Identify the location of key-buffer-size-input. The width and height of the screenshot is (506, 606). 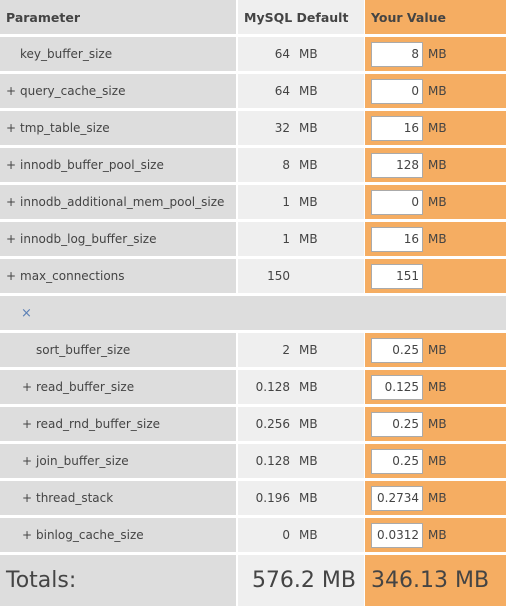
(397, 54).